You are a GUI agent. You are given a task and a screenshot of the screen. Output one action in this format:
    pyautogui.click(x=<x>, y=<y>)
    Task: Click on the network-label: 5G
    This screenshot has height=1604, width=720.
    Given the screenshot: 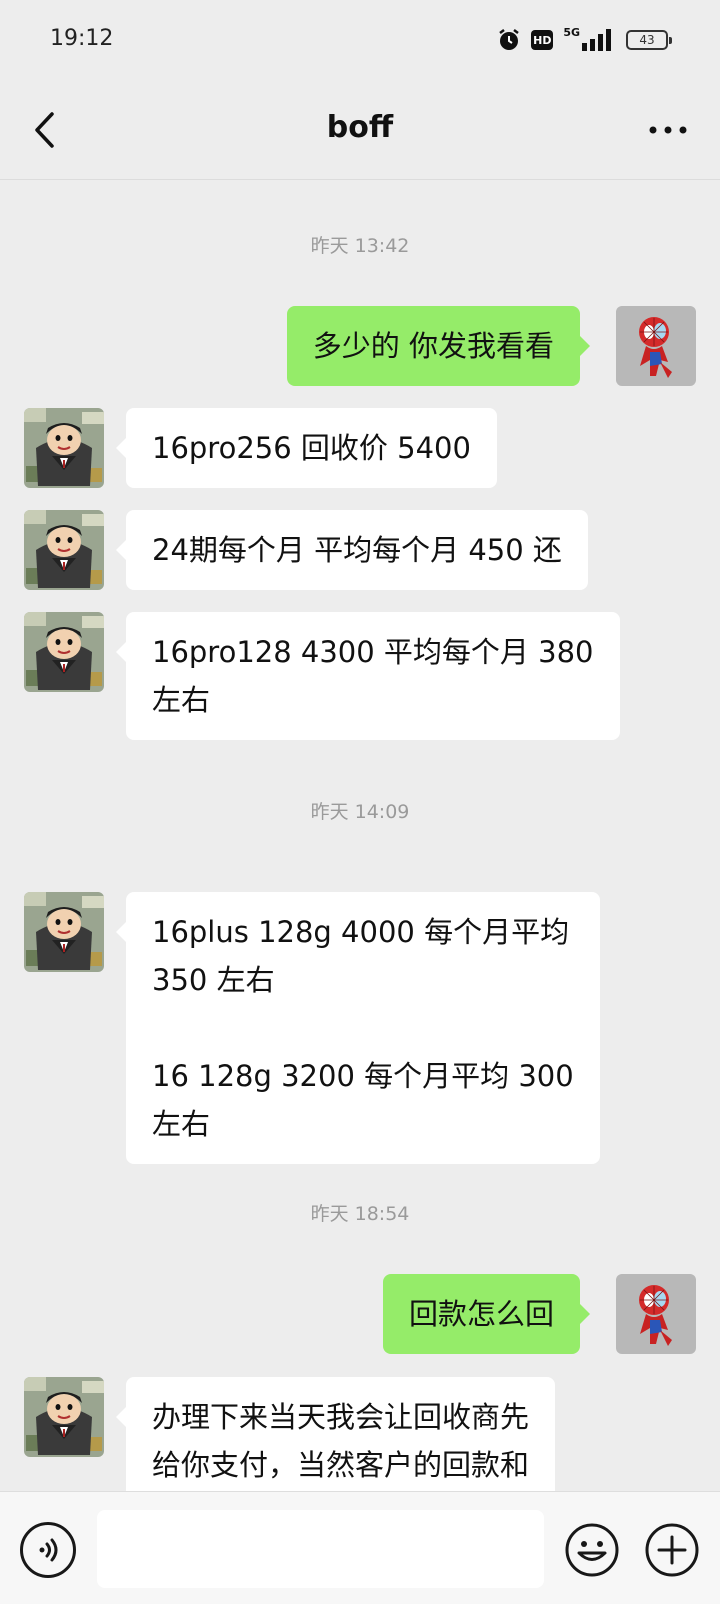 What is the action you would take?
    pyautogui.click(x=571, y=32)
    